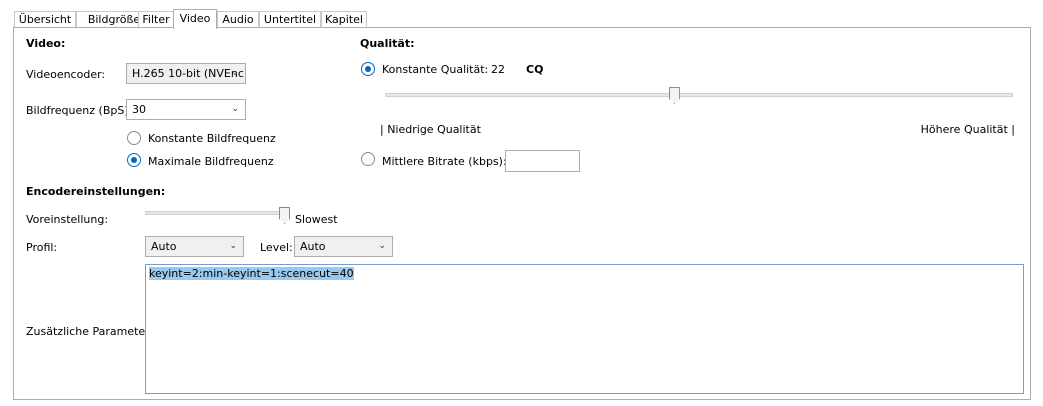 Image resolution: width=1043 pixels, height=406 pixels. What do you see at coordinates (498, 69) in the screenshot?
I see `quality-value: 22` at bounding box center [498, 69].